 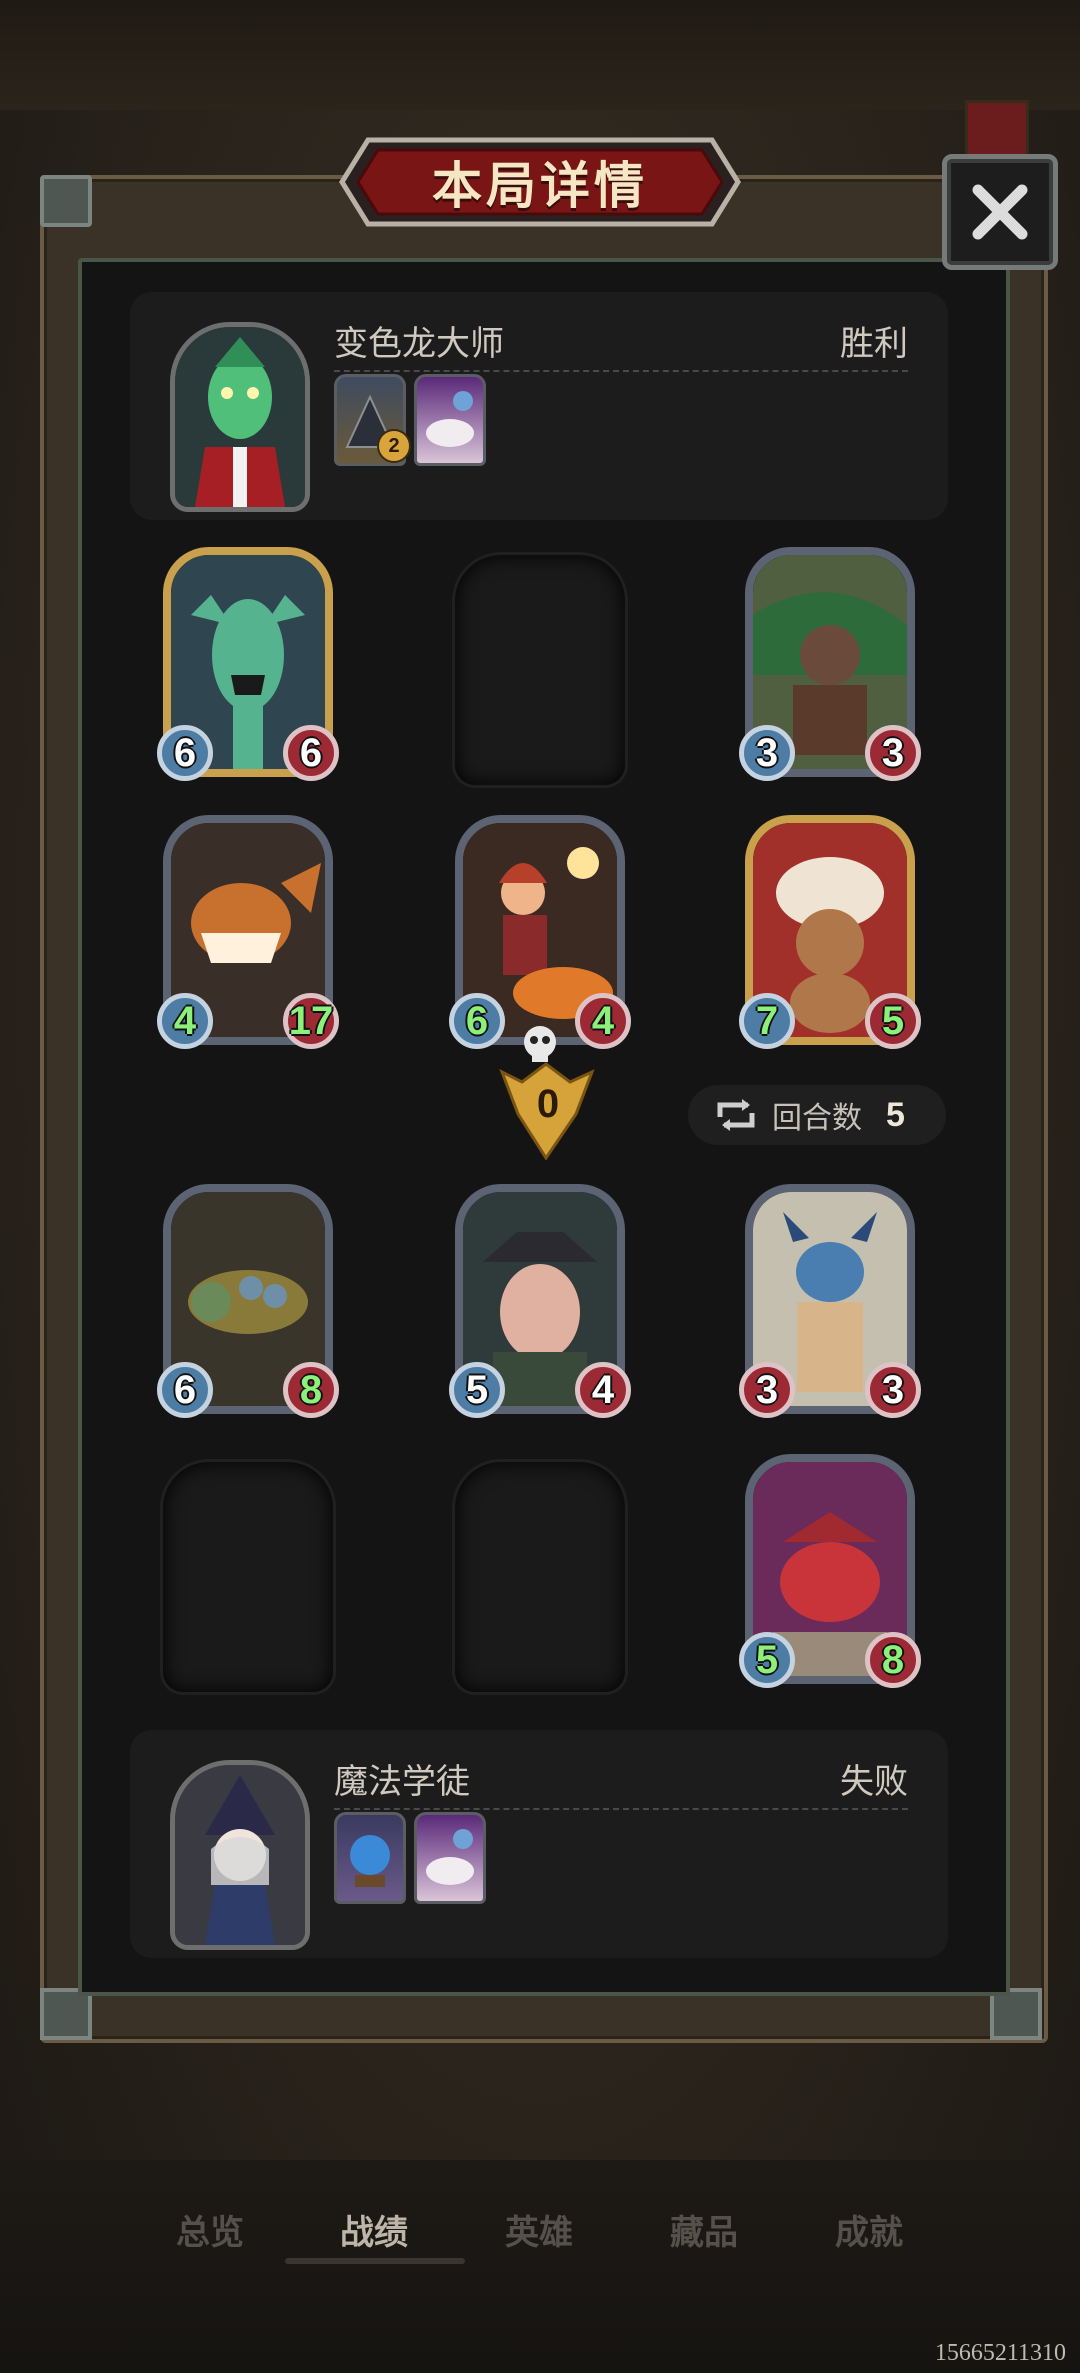 I want to click on nav-achievements: 成就, so click(x=869, y=2229).